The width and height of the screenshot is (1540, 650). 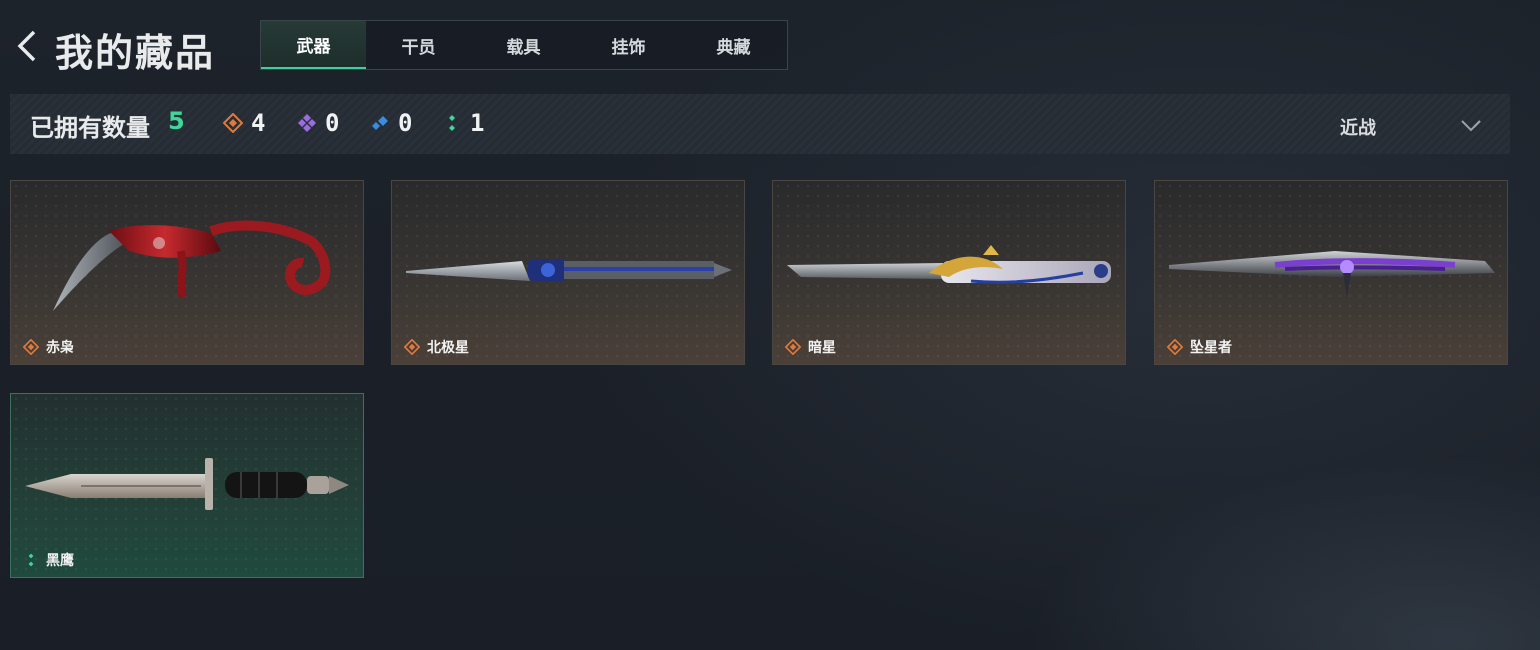 What do you see at coordinates (1358, 128) in the screenshot?
I see `filter-selected-label: 近战` at bounding box center [1358, 128].